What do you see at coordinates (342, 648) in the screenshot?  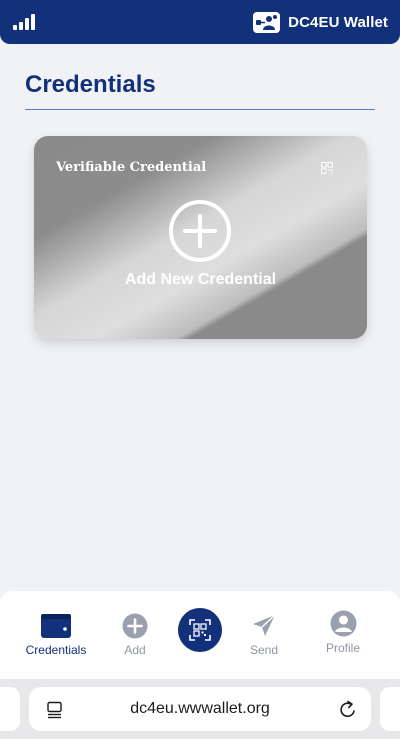 I see `nav-profile-label: Profile` at bounding box center [342, 648].